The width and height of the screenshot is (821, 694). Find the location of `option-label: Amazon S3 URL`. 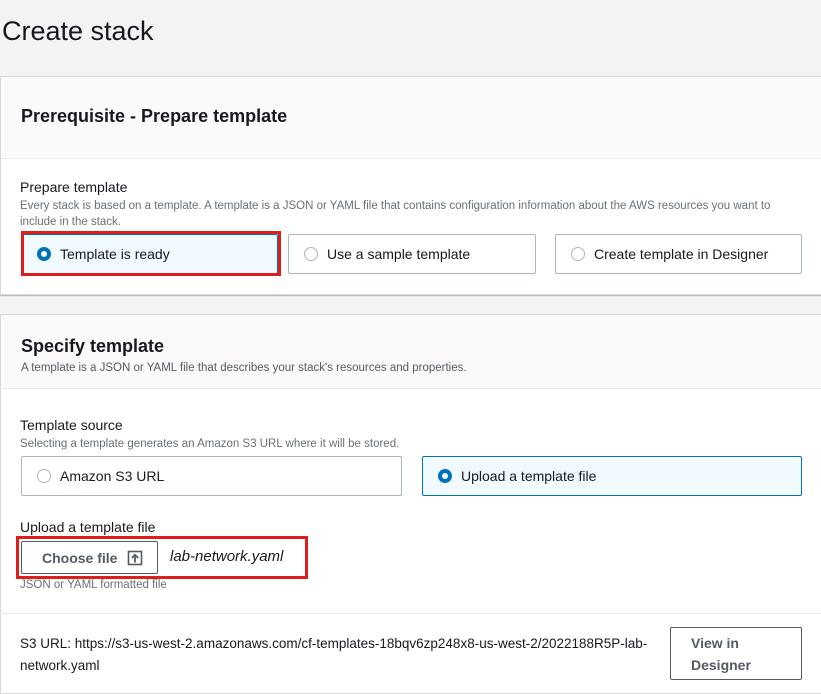

option-label: Amazon S3 URL is located at coordinates (112, 476).